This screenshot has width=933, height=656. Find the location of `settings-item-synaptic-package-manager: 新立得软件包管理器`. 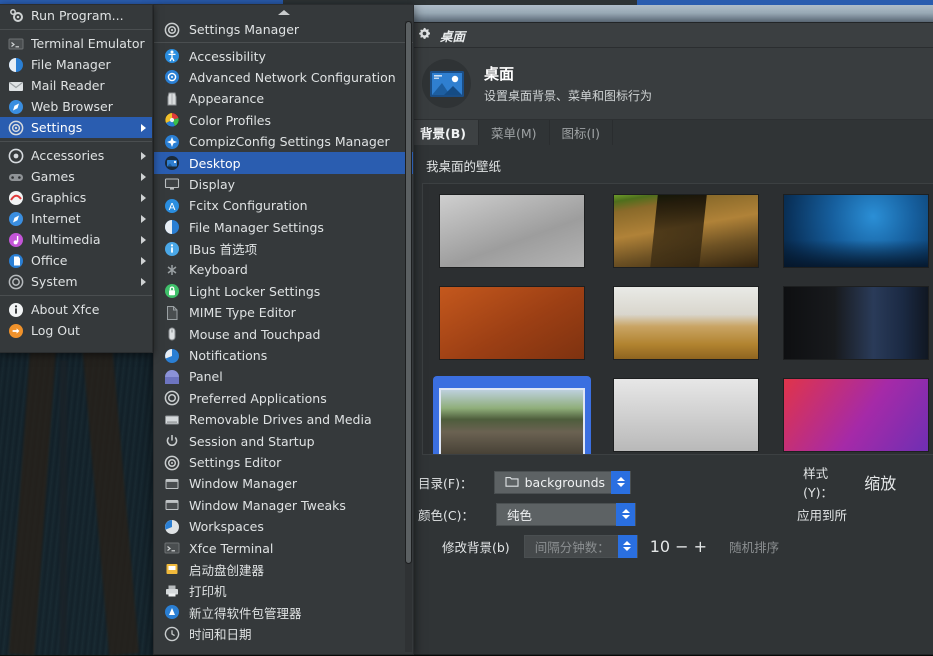

settings-item-synaptic-package-manager: 新立得软件包管理器 is located at coordinates (283, 612).